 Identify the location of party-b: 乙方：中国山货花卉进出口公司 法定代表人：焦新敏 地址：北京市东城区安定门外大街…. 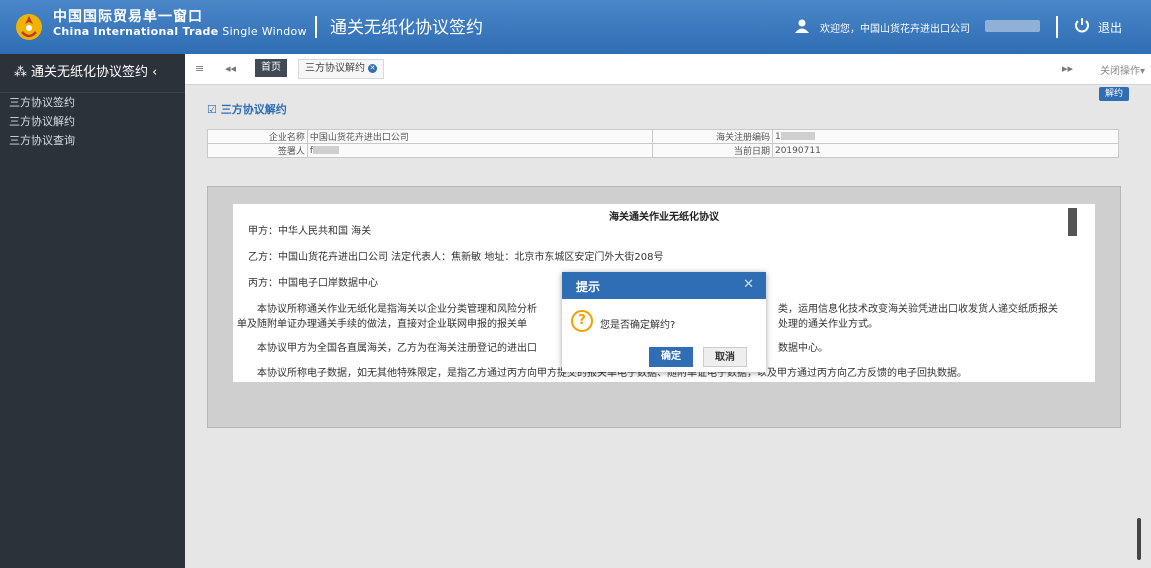
(456, 257).